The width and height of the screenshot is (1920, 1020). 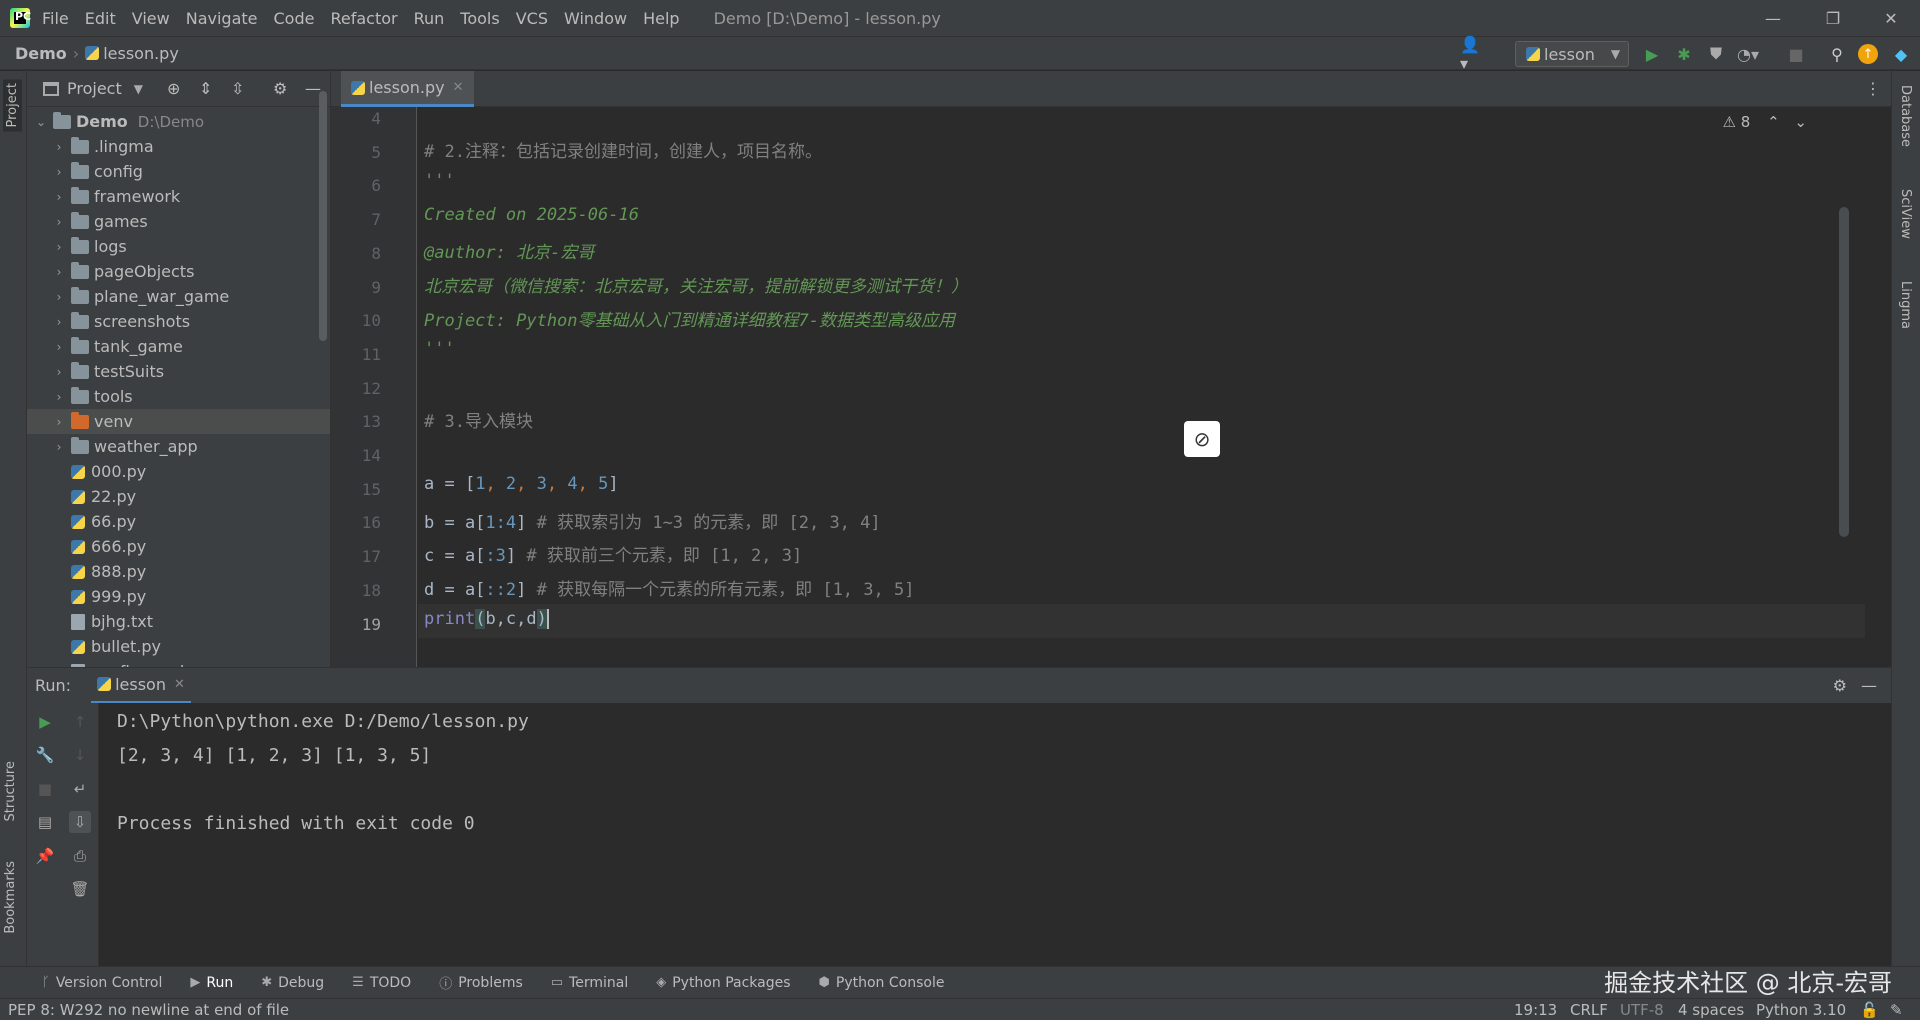 What do you see at coordinates (1652, 54) in the screenshot?
I see `run-icon: ▶` at bounding box center [1652, 54].